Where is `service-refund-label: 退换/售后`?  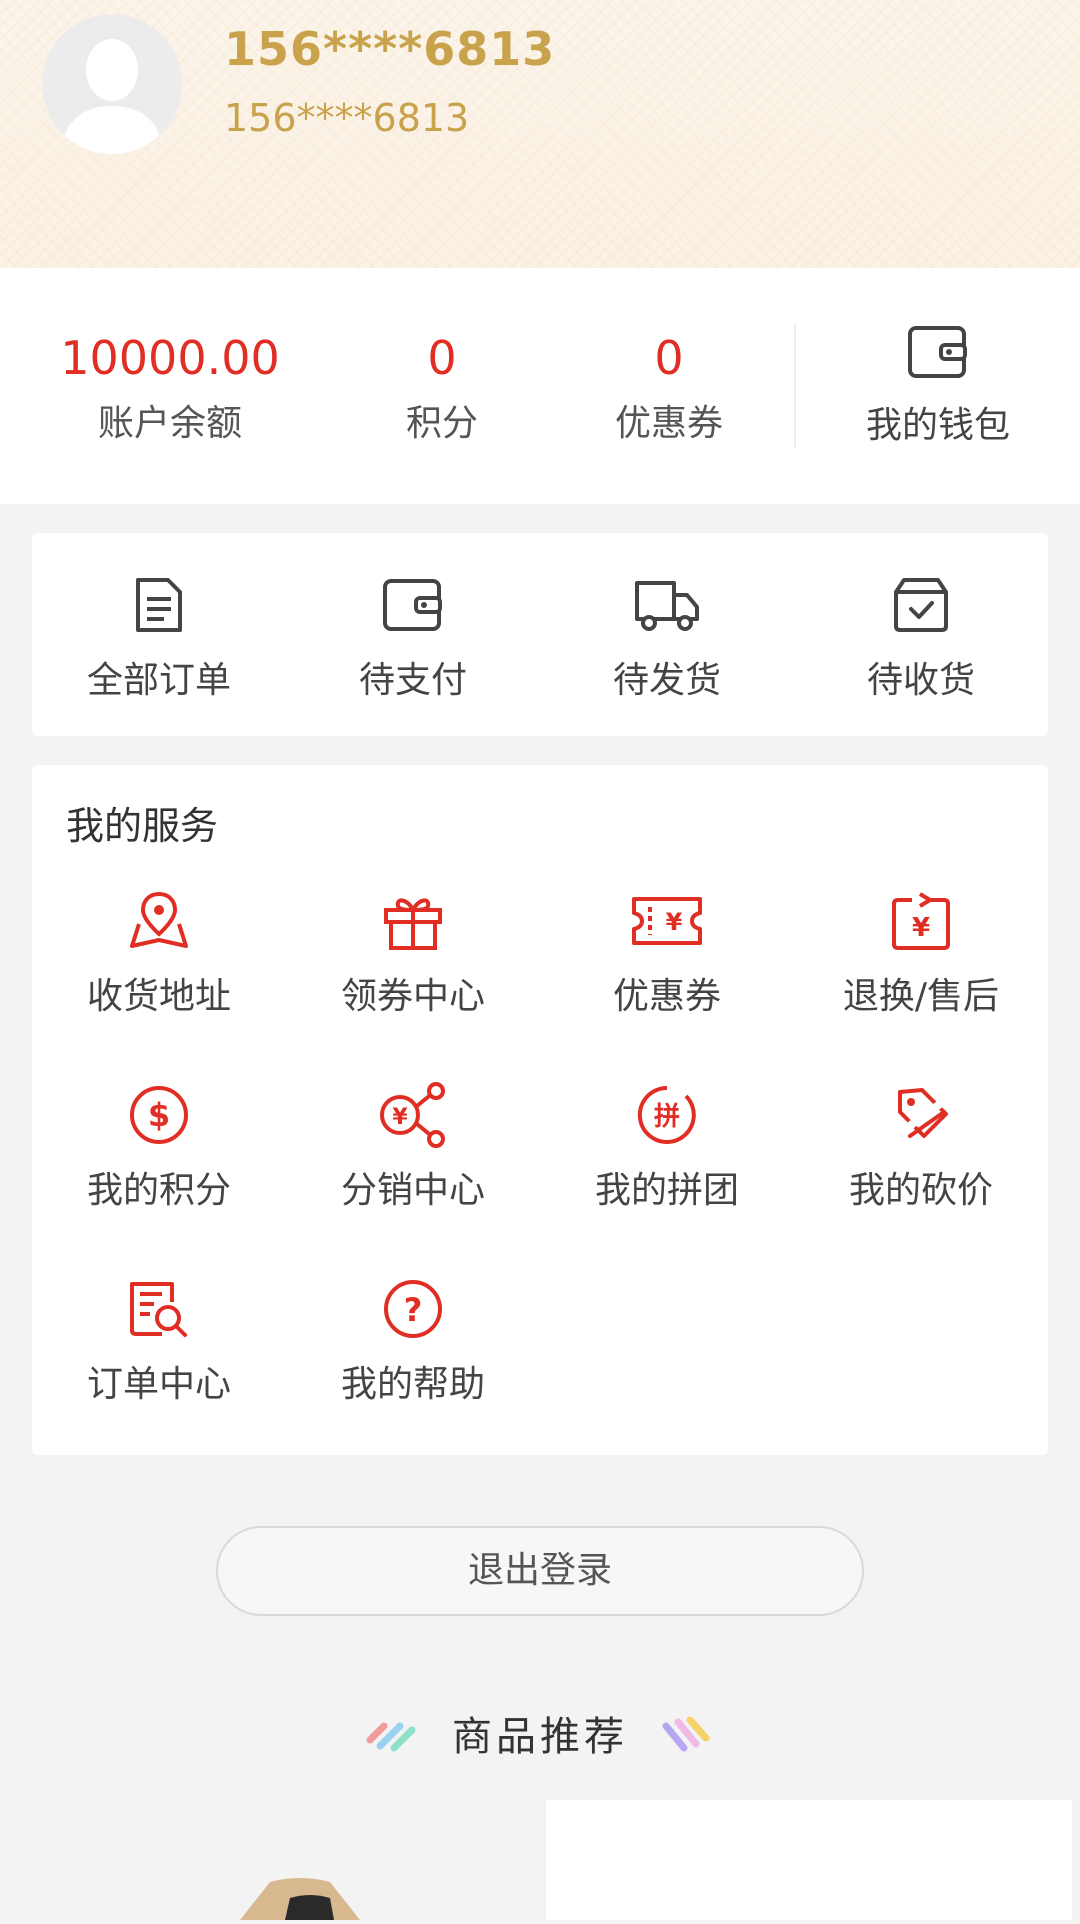
service-refund-label: 退换/售后 is located at coordinates (921, 996).